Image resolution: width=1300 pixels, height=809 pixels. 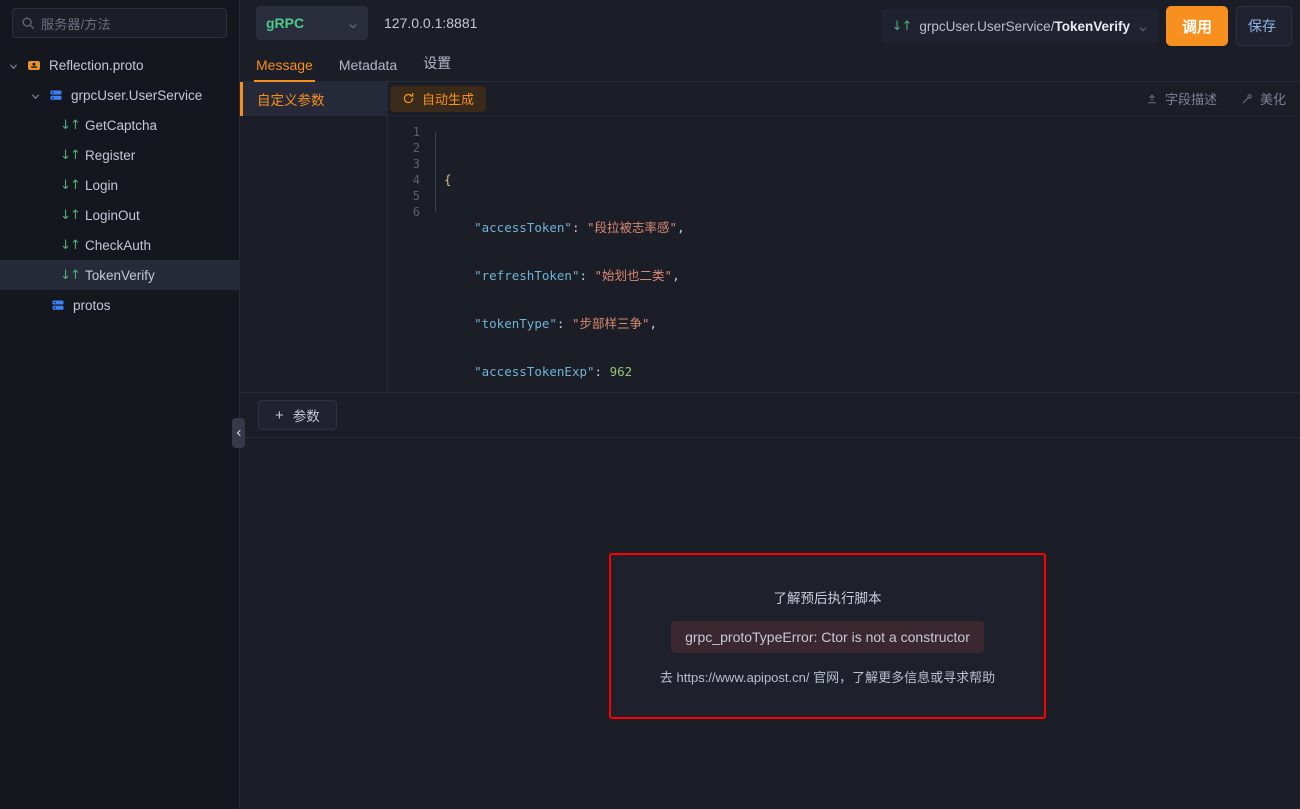 I want to click on tree-item-register: ↓↑ Register, so click(x=119, y=155).